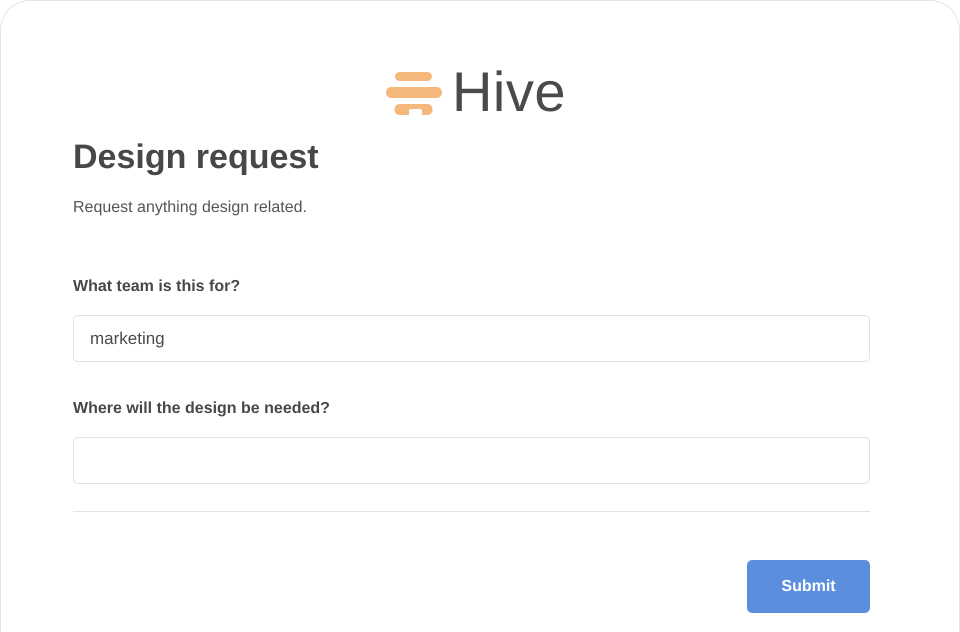 This screenshot has height=632, width=960. What do you see at coordinates (196, 157) in the screenshot?
I see `form-title: Design request` at bounding box center [196, 157].